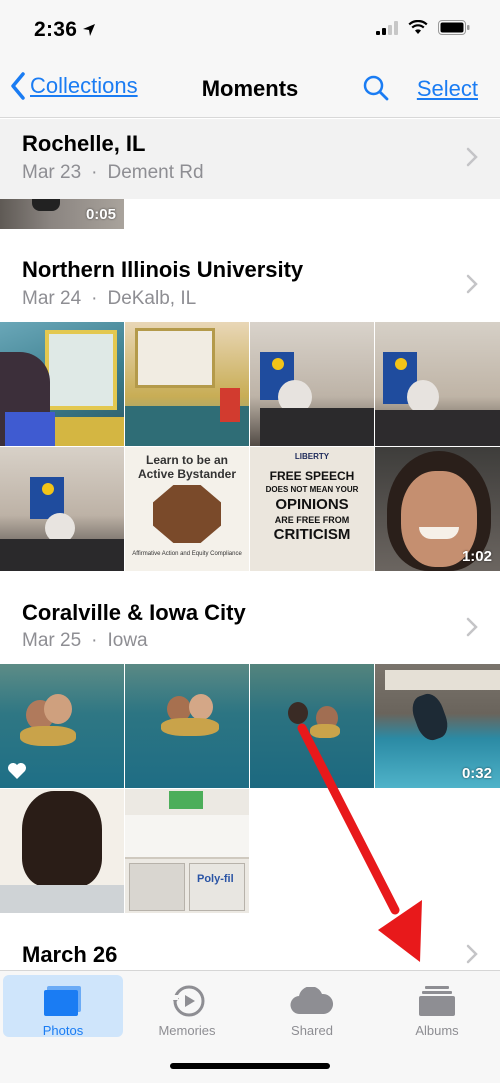 The height and width of the screenshot is (1083, 500). I want to click on moment-place: Iowa, so click(127, 640).